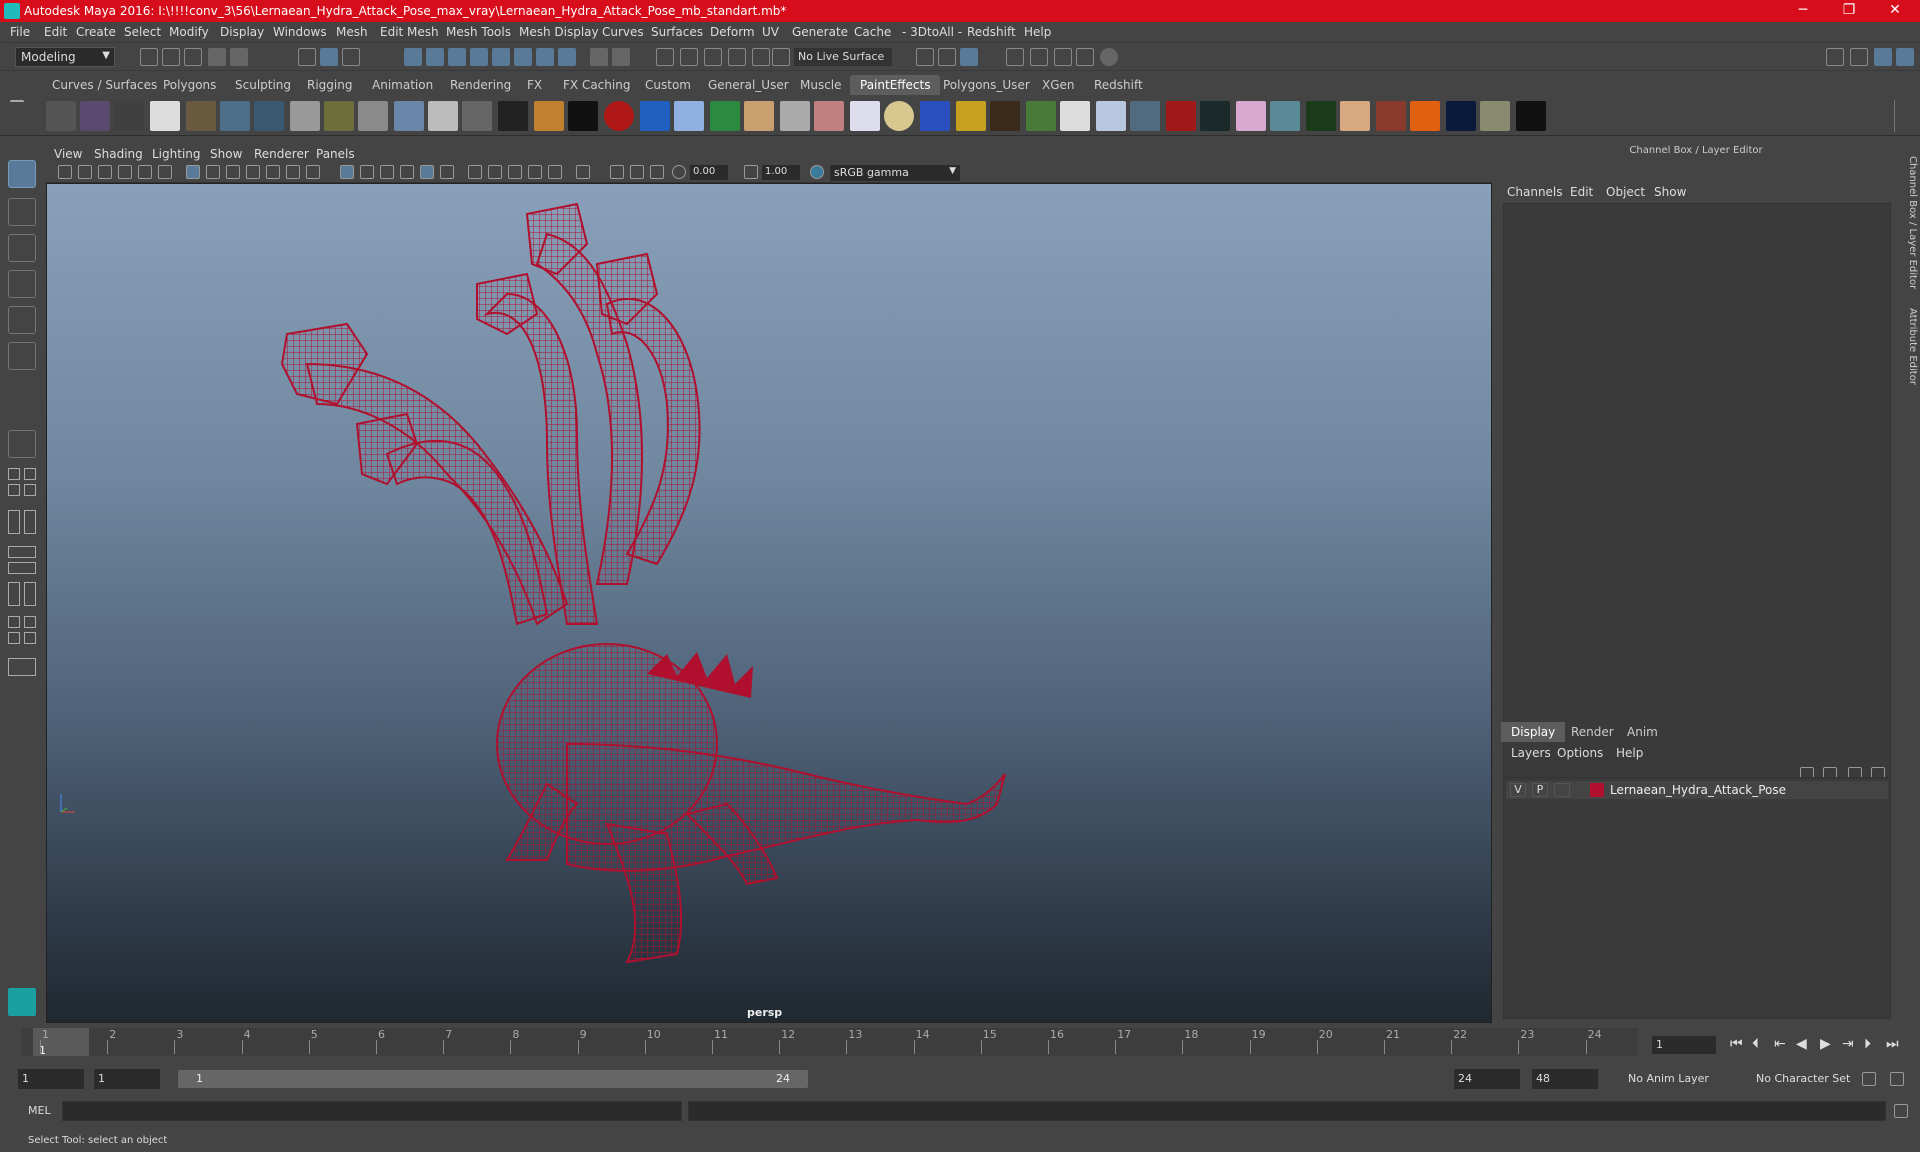 This screenshot has width=1920, height=1152. Describe the element at coordinates (1118, 85) in the screenshot. I see `shelf-tab-redshift: Redshift` at that location.